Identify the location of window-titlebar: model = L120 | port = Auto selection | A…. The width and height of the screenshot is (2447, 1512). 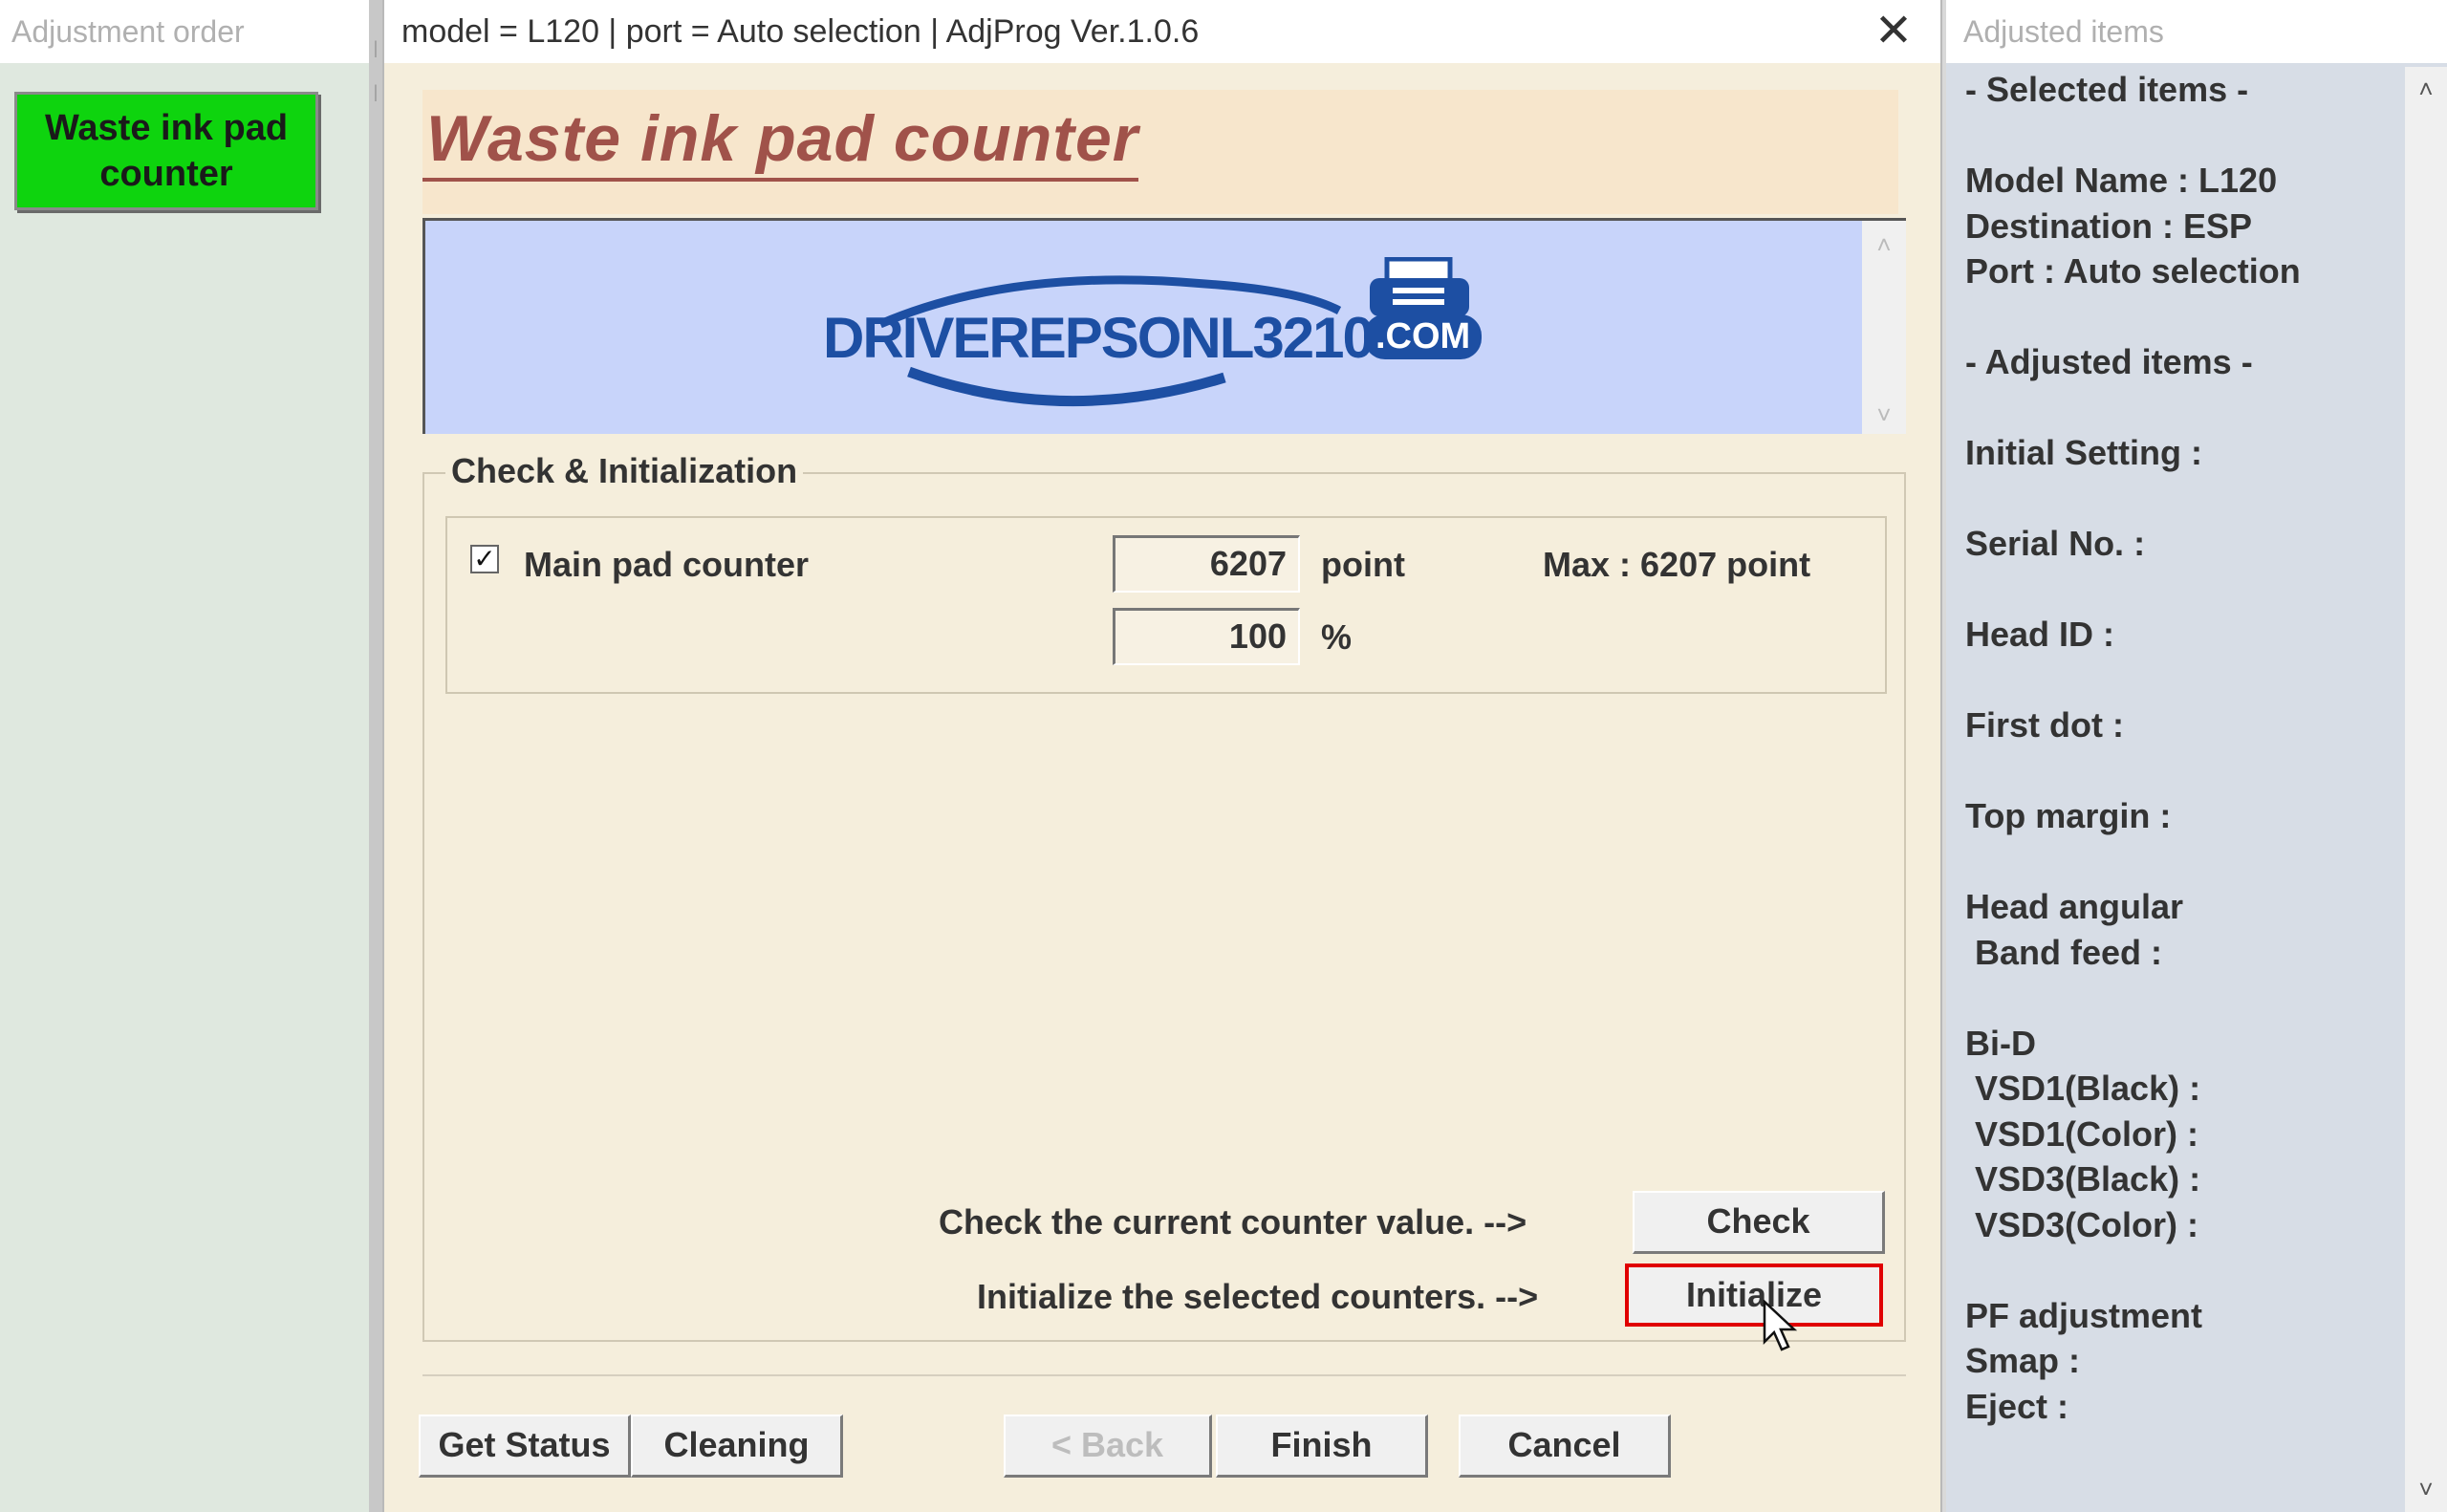
(1162, 32).